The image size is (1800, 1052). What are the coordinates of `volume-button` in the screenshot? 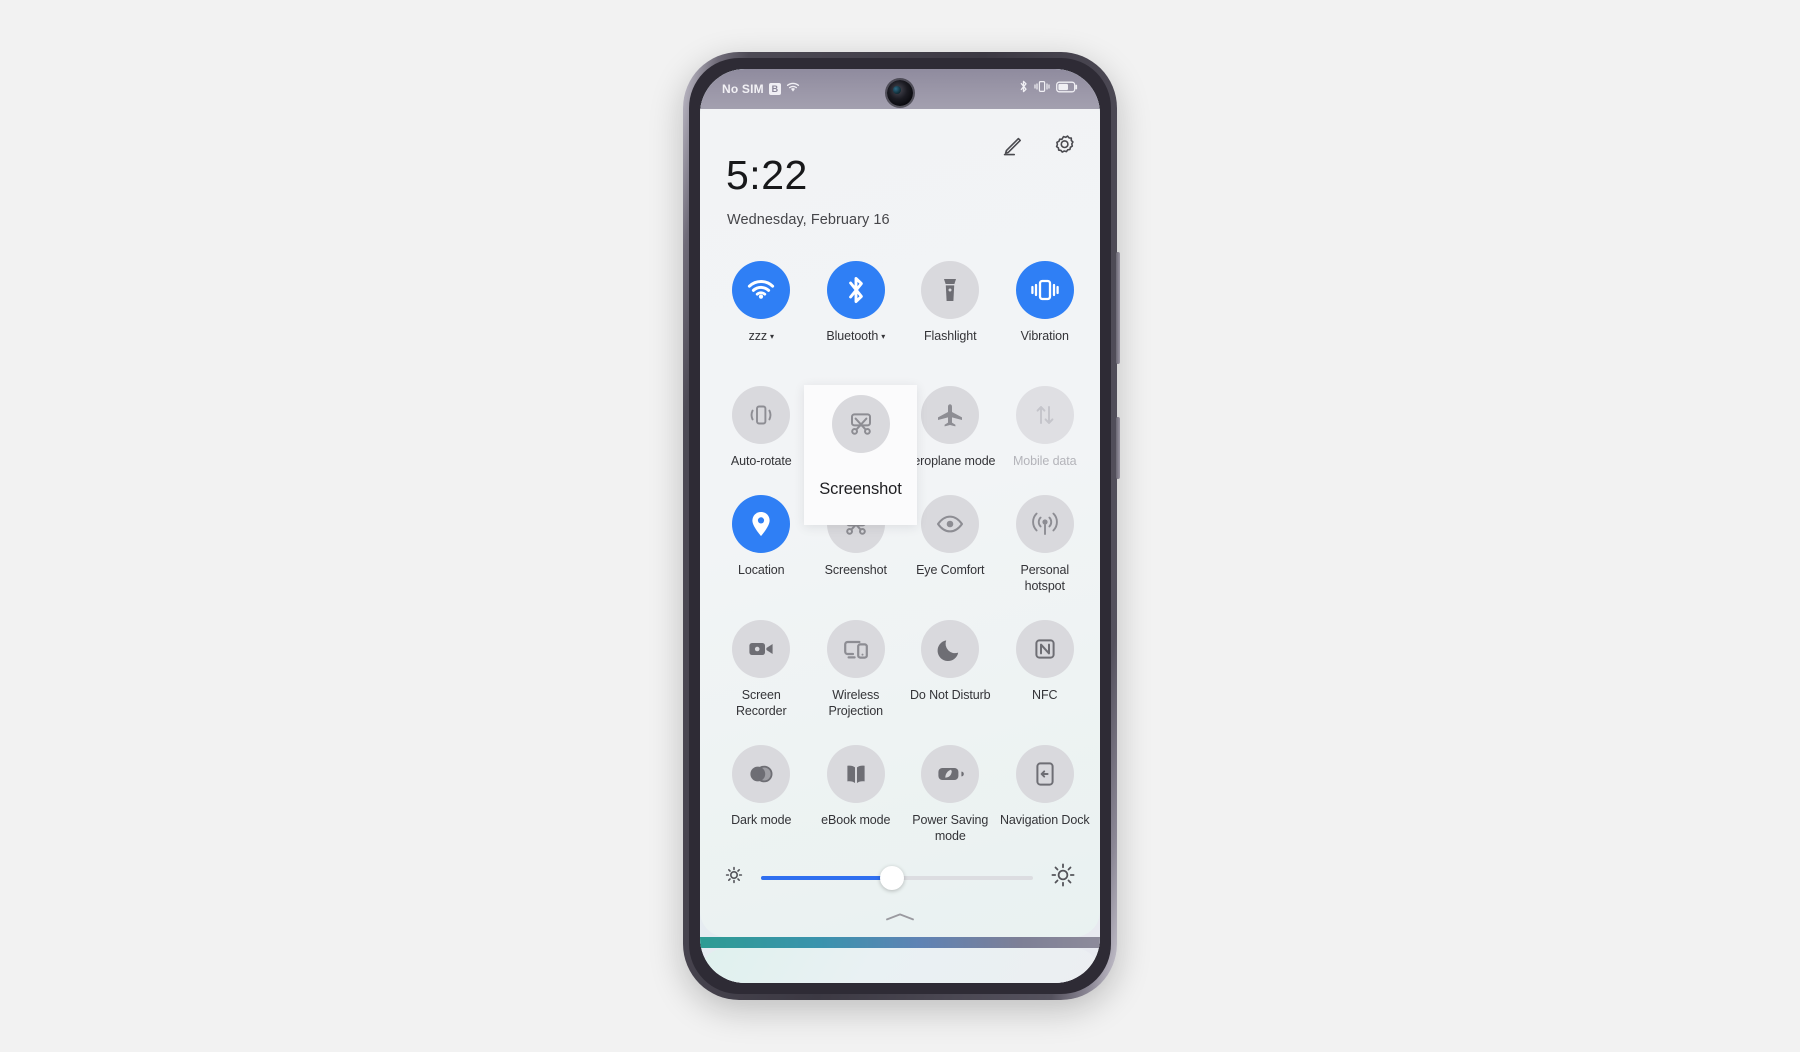 It's located at (1118, 308).